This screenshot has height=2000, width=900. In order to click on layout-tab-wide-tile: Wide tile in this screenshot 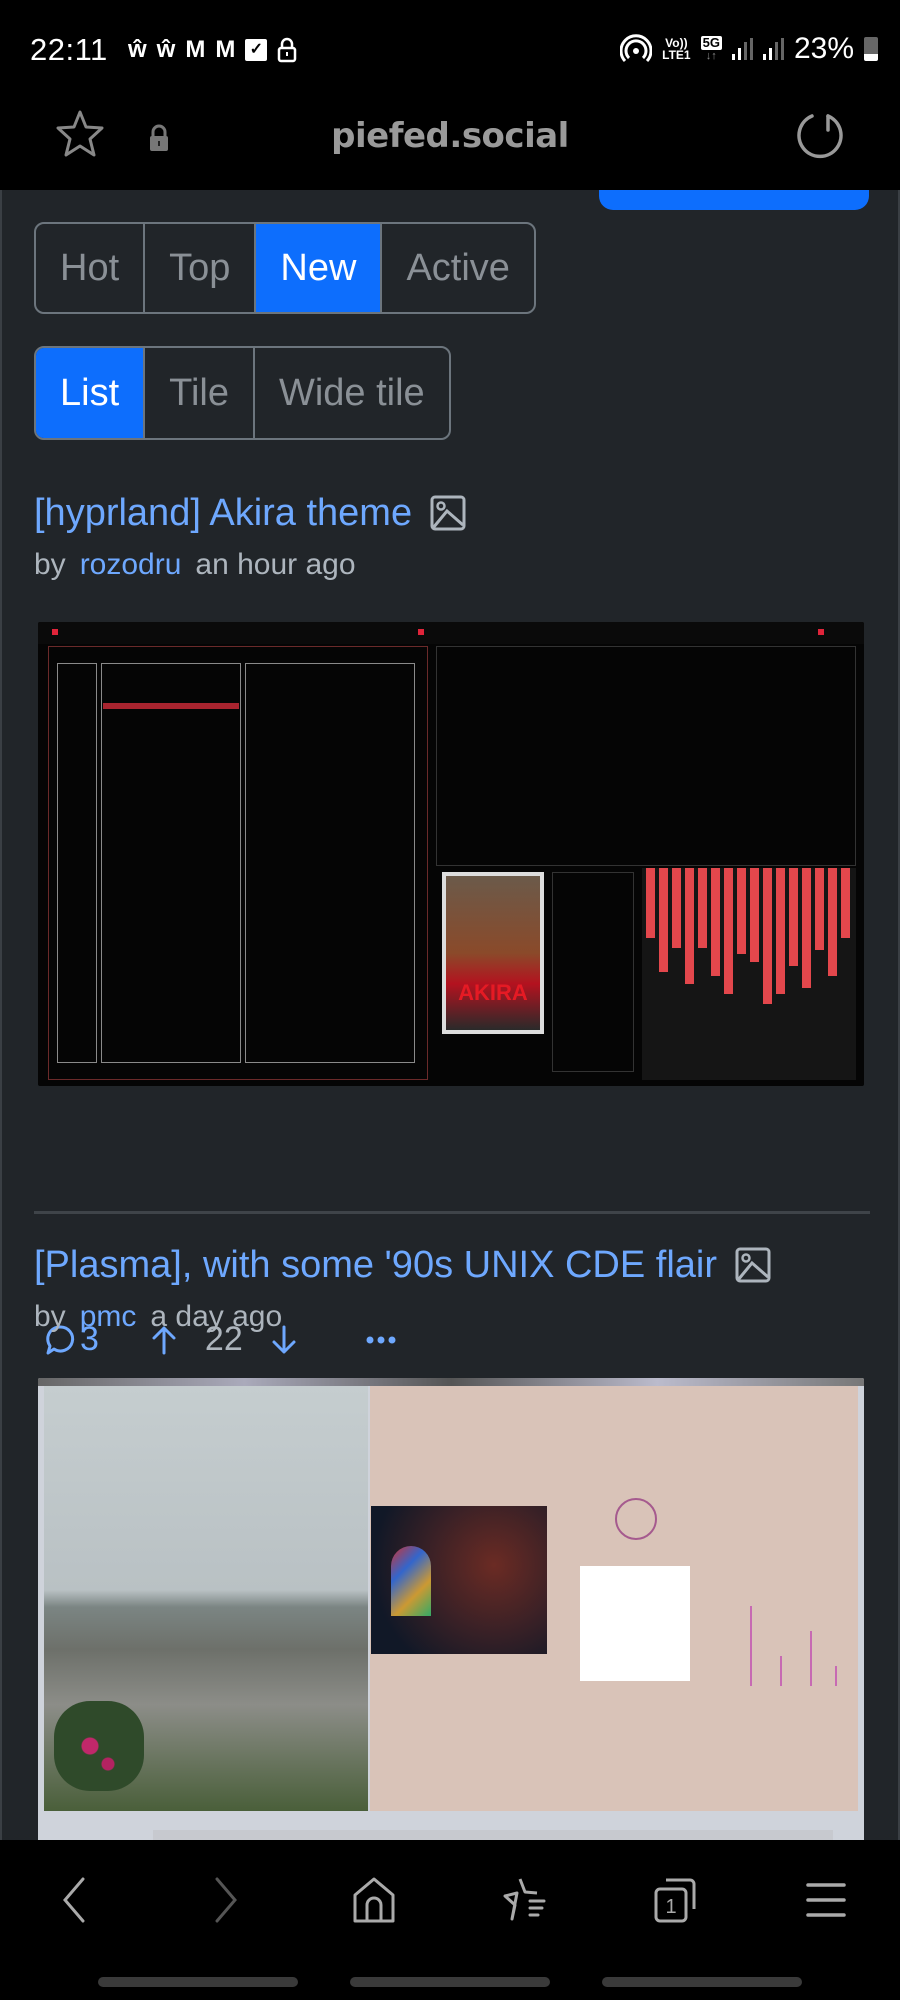, I will do `click(352, 393)`.